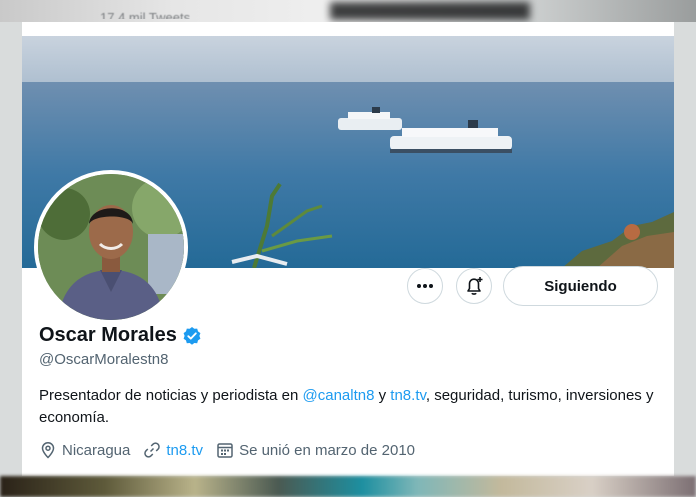 Image resolution: width=696 pixels, height=497 pixels. I want to click on bio-text: Presentador de noticias y periodista en, so click(171, 395).